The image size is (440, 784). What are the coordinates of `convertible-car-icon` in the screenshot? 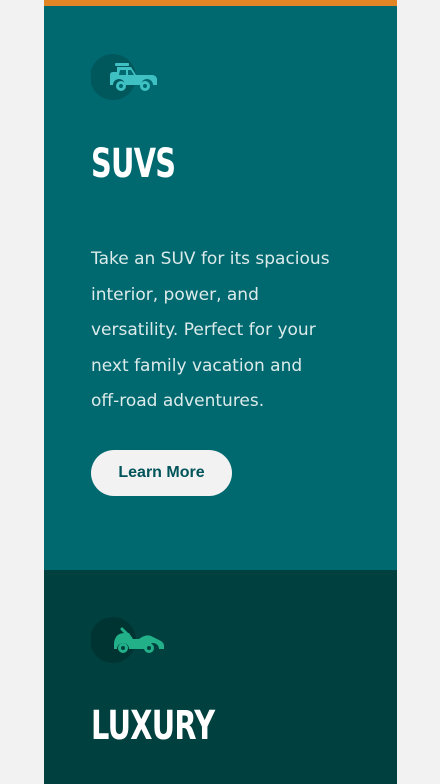 It's located at (131, 641).